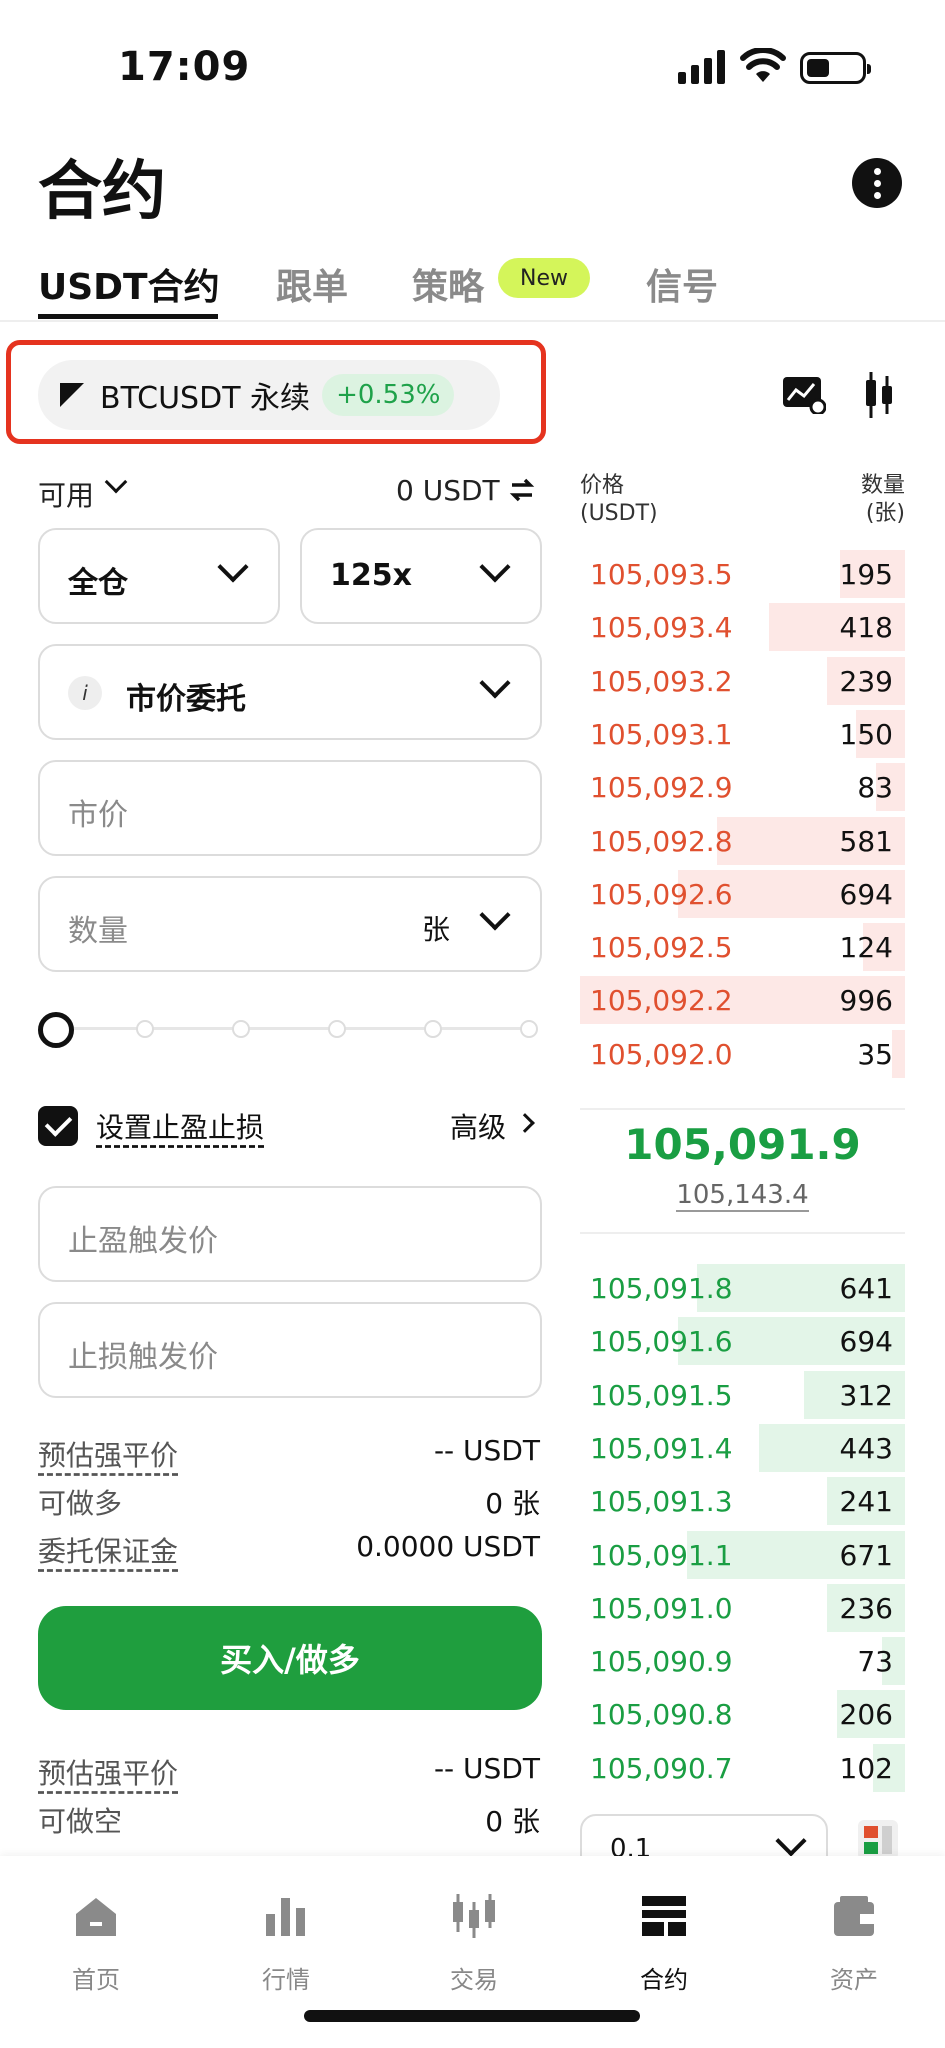  Describe the element at coordinates (742, 1053) in the screenshot. I see `ask-row: 105,092.0 35` at that location.